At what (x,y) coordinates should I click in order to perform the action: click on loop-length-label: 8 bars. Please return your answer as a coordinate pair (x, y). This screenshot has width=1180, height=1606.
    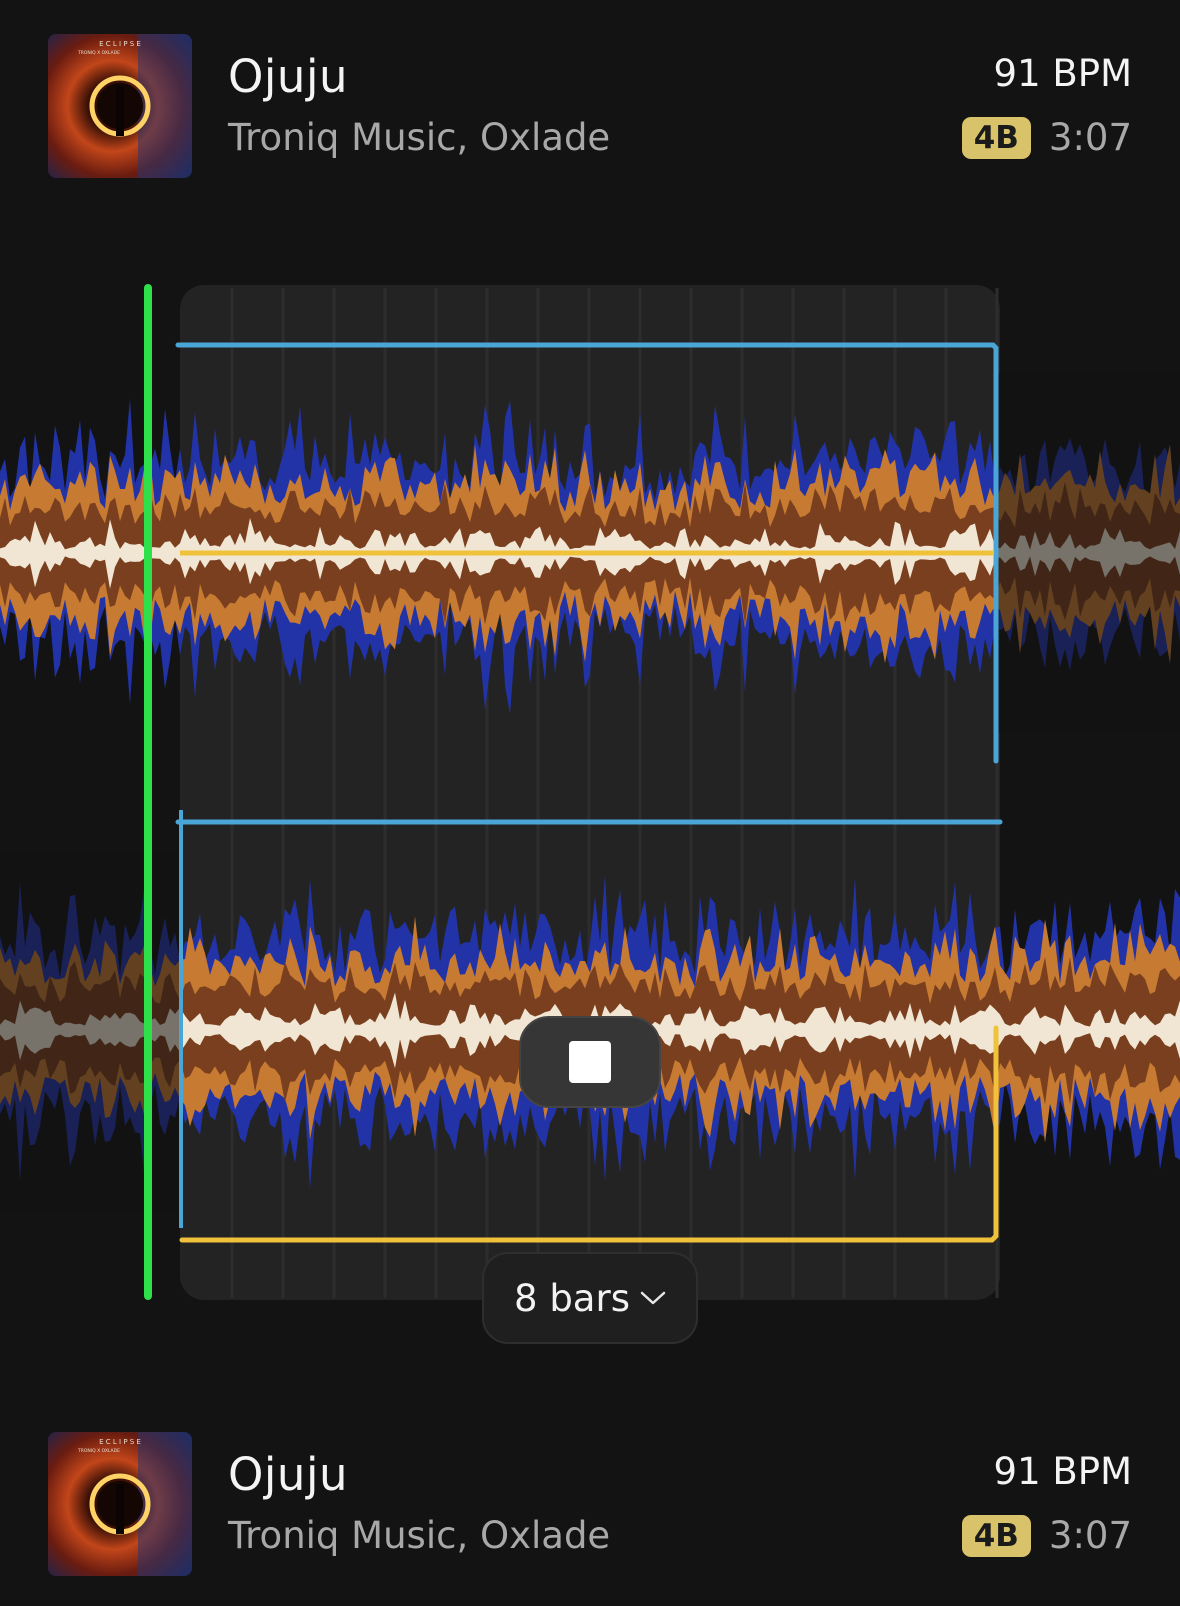
    Looking at the image, I should click on (572, 1298).